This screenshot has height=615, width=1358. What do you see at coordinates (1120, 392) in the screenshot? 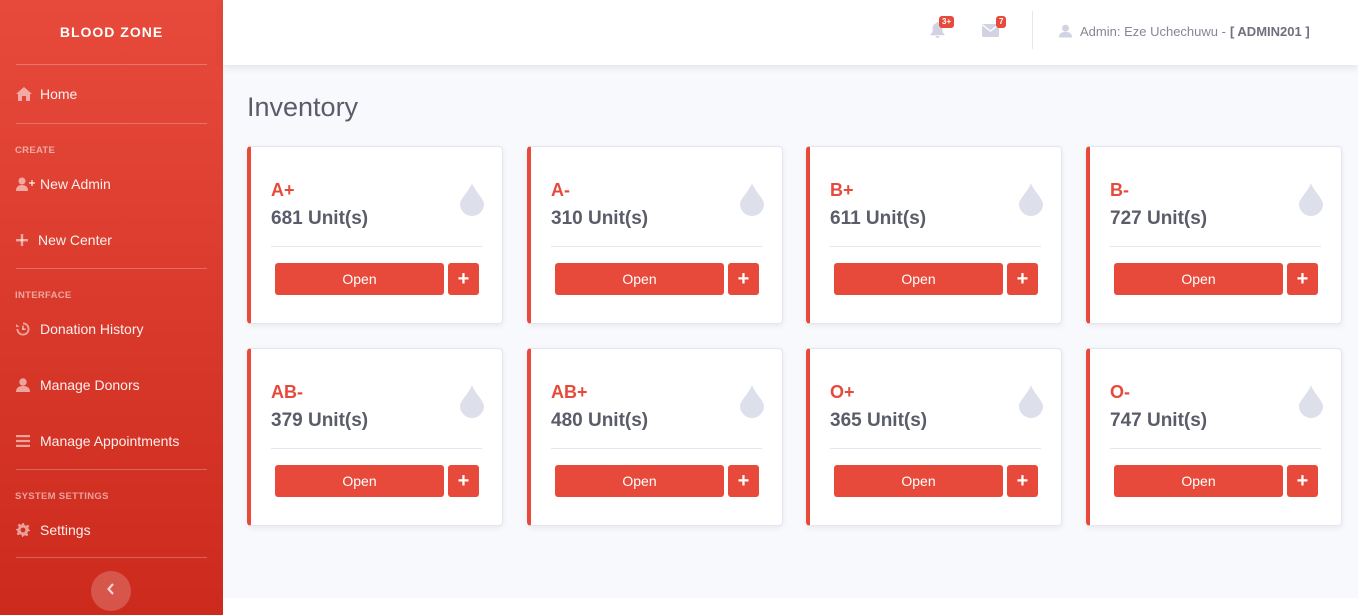
I see `blood-type: O-` at bounding box center [1120, 392].